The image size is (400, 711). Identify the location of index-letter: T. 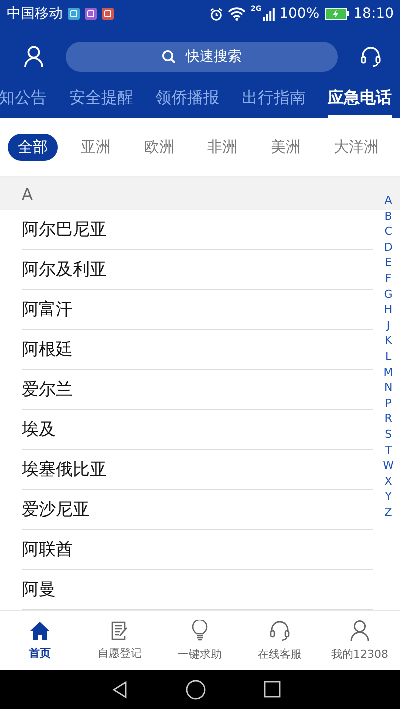
(388, 450).